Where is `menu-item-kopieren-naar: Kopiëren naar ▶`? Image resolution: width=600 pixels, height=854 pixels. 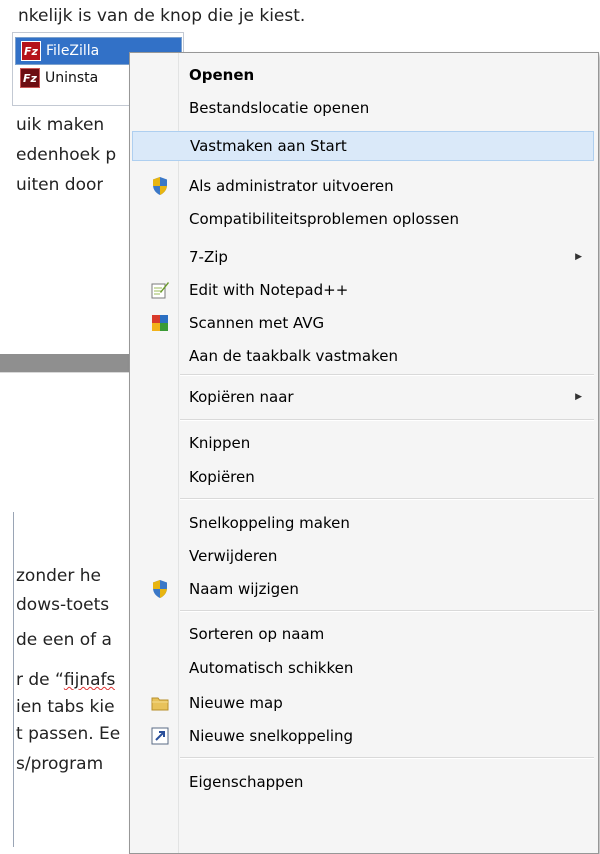
menu-item-kopieren-naar: Kopiëren naar ▶ is located at coordinates (363, 397).